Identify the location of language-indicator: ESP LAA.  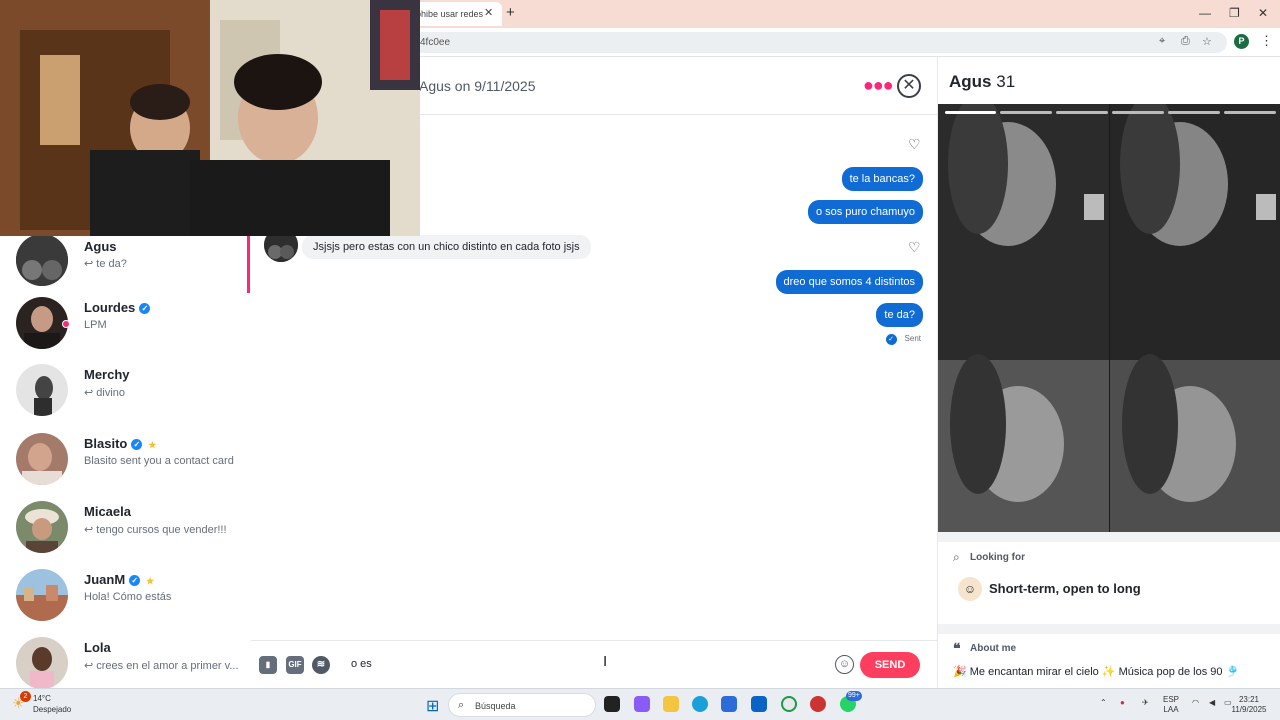
(1171, 705).